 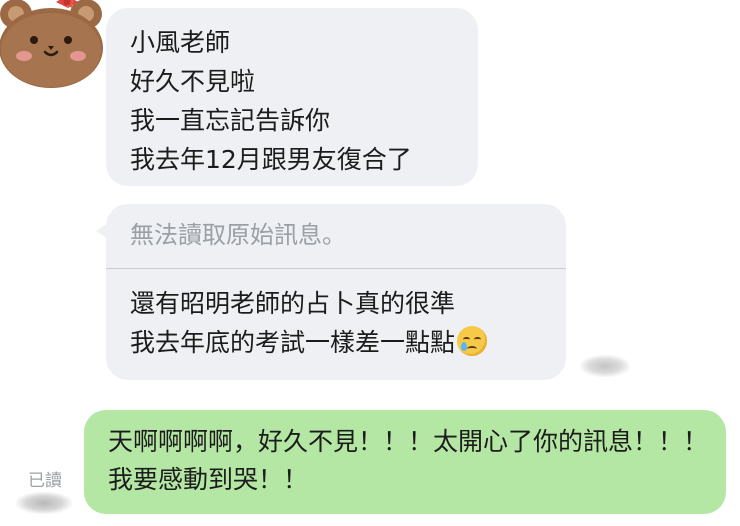 What do you see at coordinates (293, 342) in the screenshot?
I see `message-line-text: 我去年底的考試一樣差一點點` at bounding box center [293, 342].